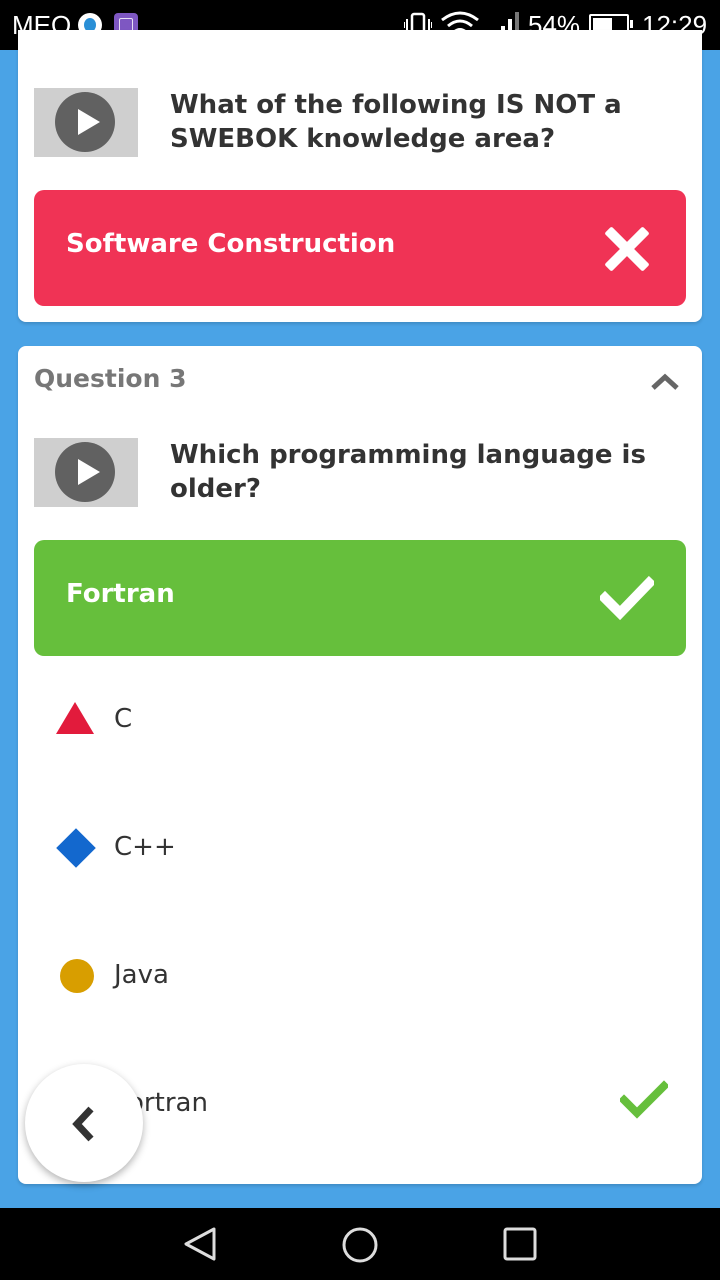 The width and height of the screenshot is (720, 1280). I want to click on chevron-left-icon, so click(84, 1124).